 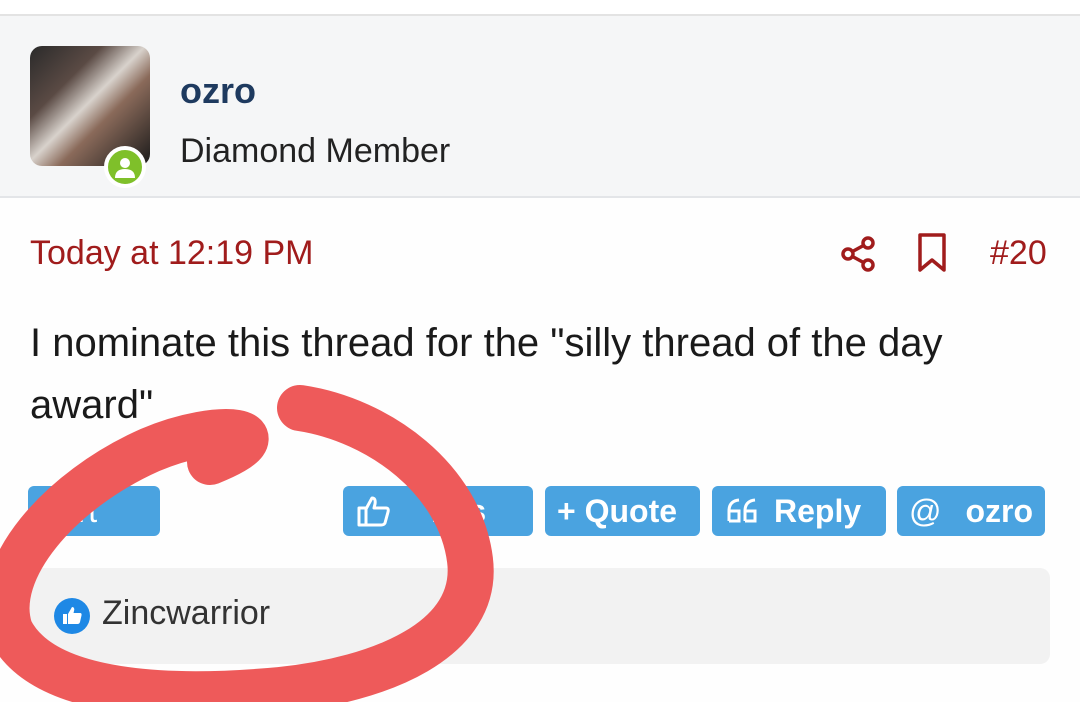 What do you see at coordinates (743, 511) in the screenshot?
I see `quote-marks-icon` at bounding box center [743, 511].